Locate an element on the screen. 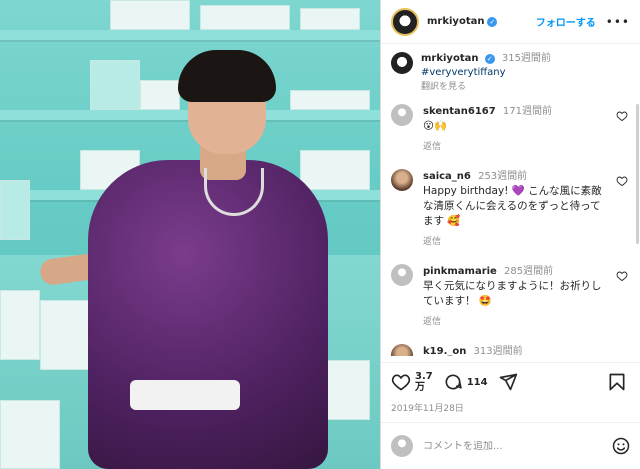 This screenshot has width=640, height=469. share-icon is located at coordinates (508, 382).